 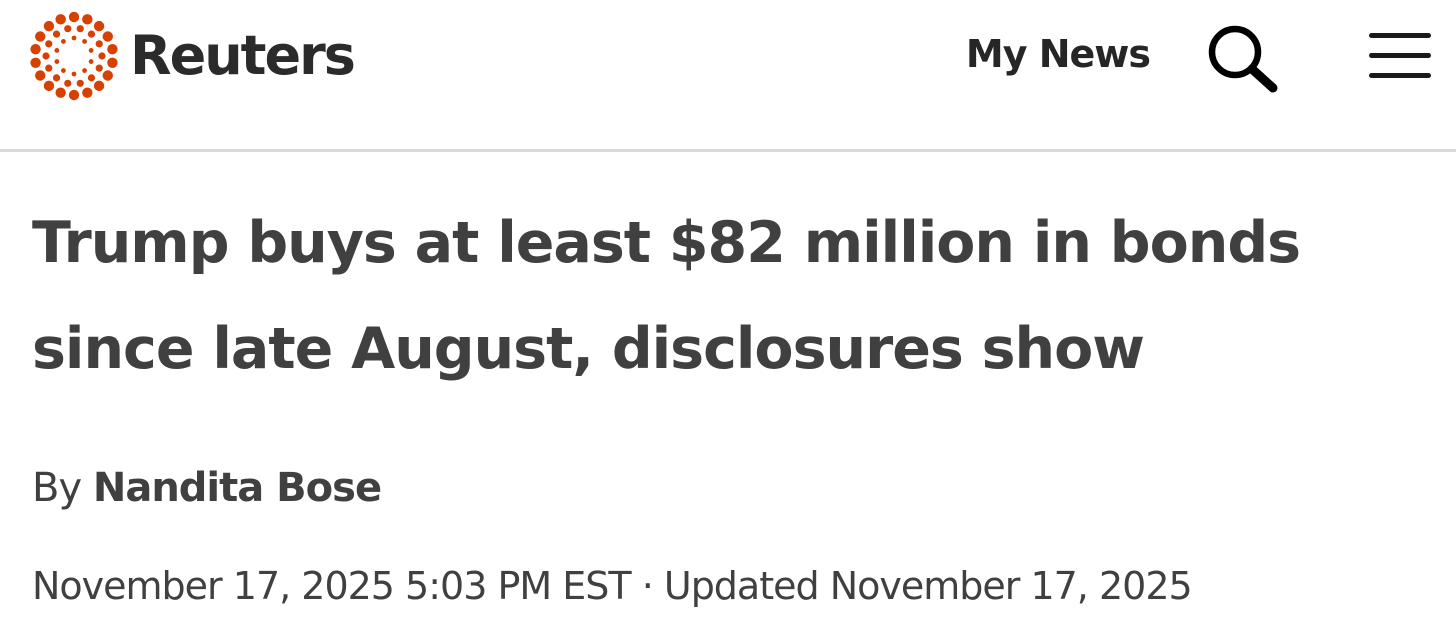 I want to click on search-icon, so click(x=1242, y=58).